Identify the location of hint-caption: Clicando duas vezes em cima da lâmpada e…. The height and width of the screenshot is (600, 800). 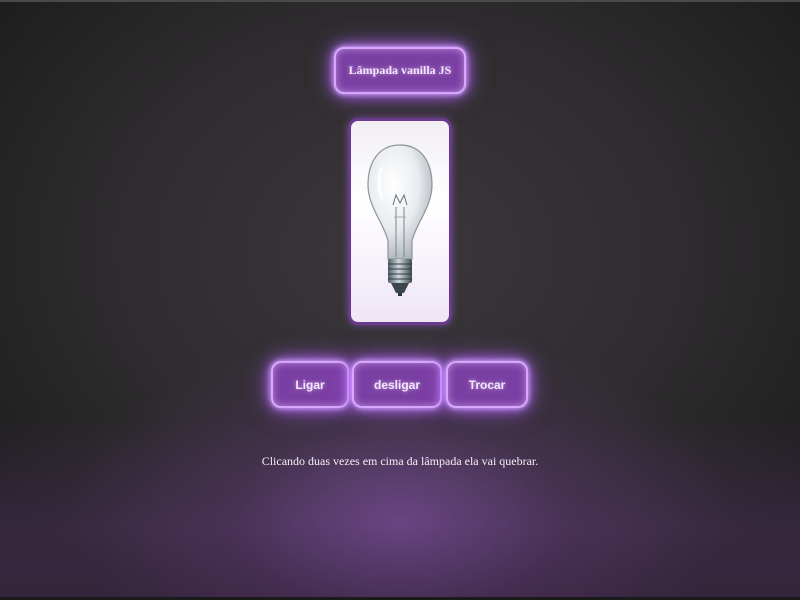
(400, 461).